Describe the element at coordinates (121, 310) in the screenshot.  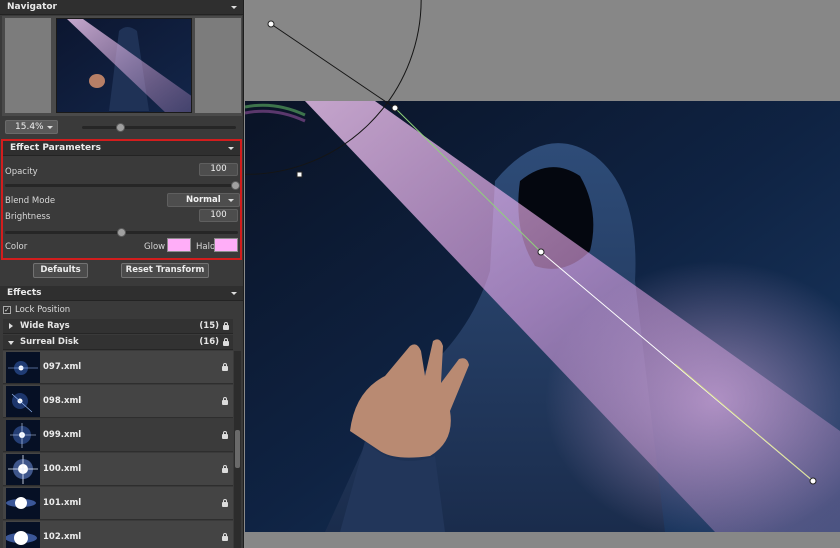
I see `lock-position-row: ✓ Lock Position` at that location.